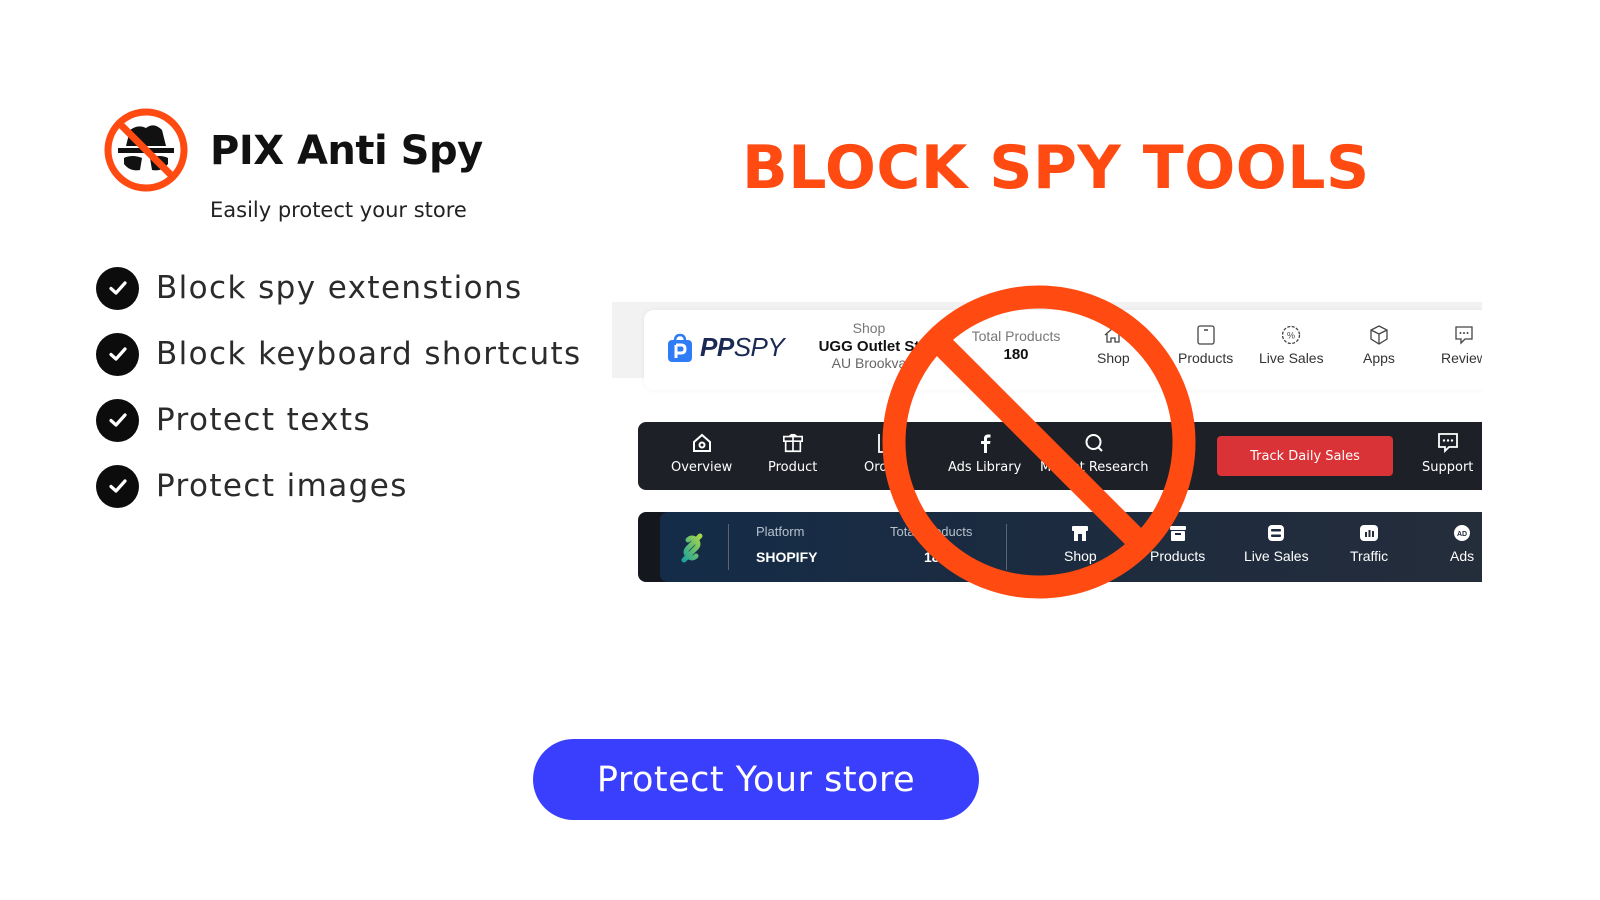  What do you see at coordinates (680, 347) in the screenshot?
I see `shopping-bag-icon` at bounding box center [680, 347].